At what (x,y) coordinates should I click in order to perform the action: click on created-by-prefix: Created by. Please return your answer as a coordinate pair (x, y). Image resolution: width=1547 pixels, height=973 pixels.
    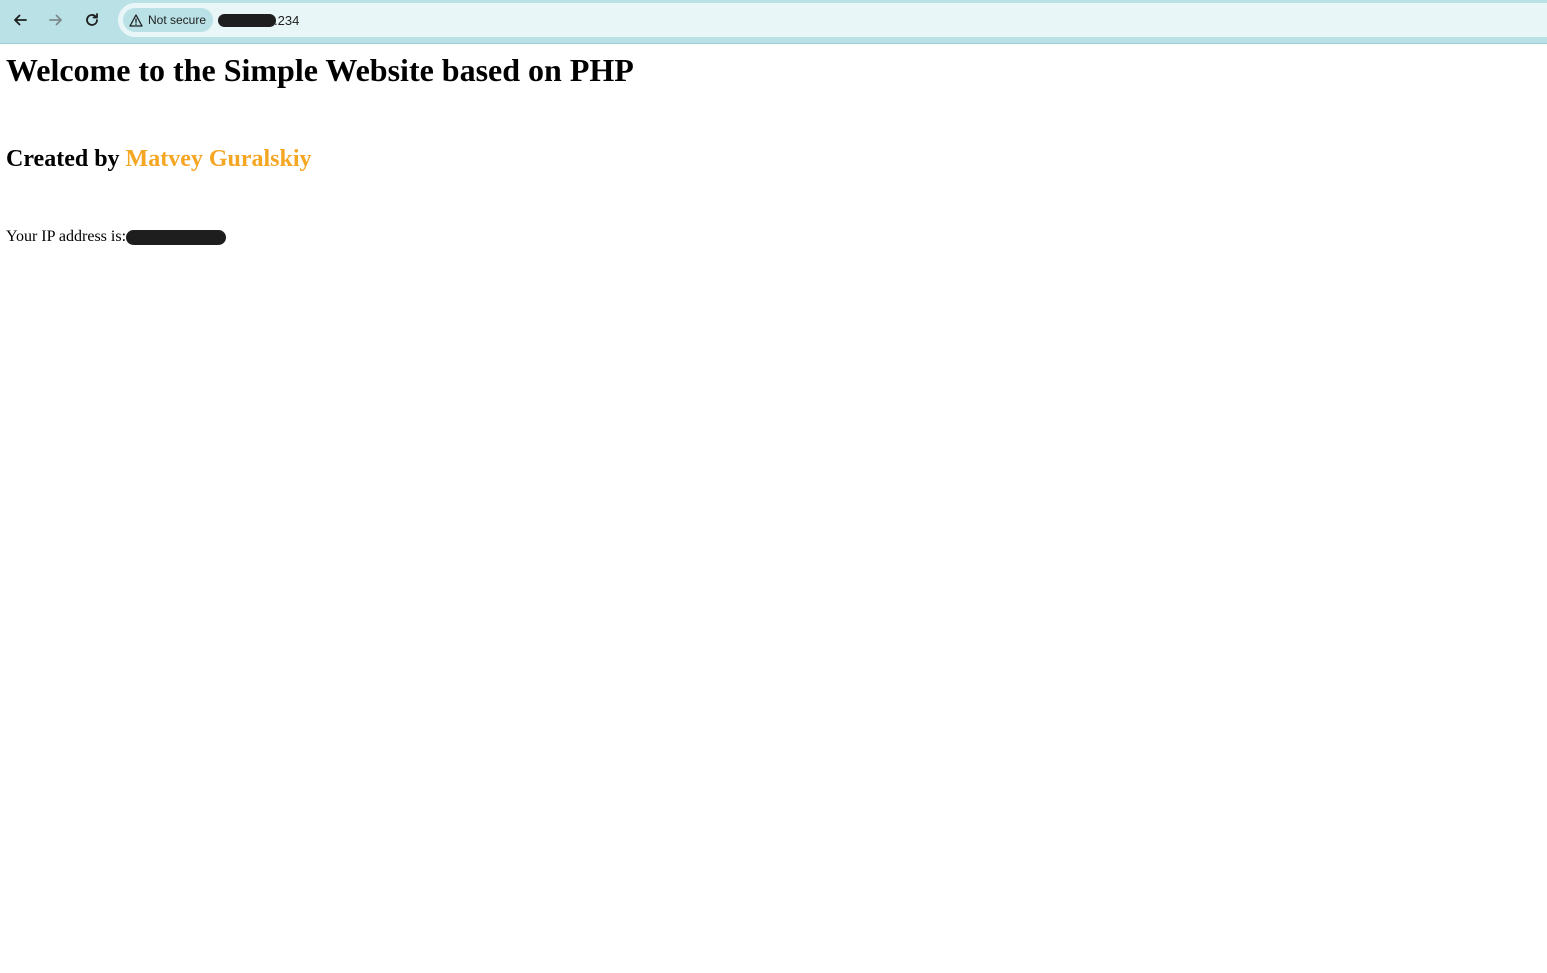
    Looking at the image, I should click on (66, 159).